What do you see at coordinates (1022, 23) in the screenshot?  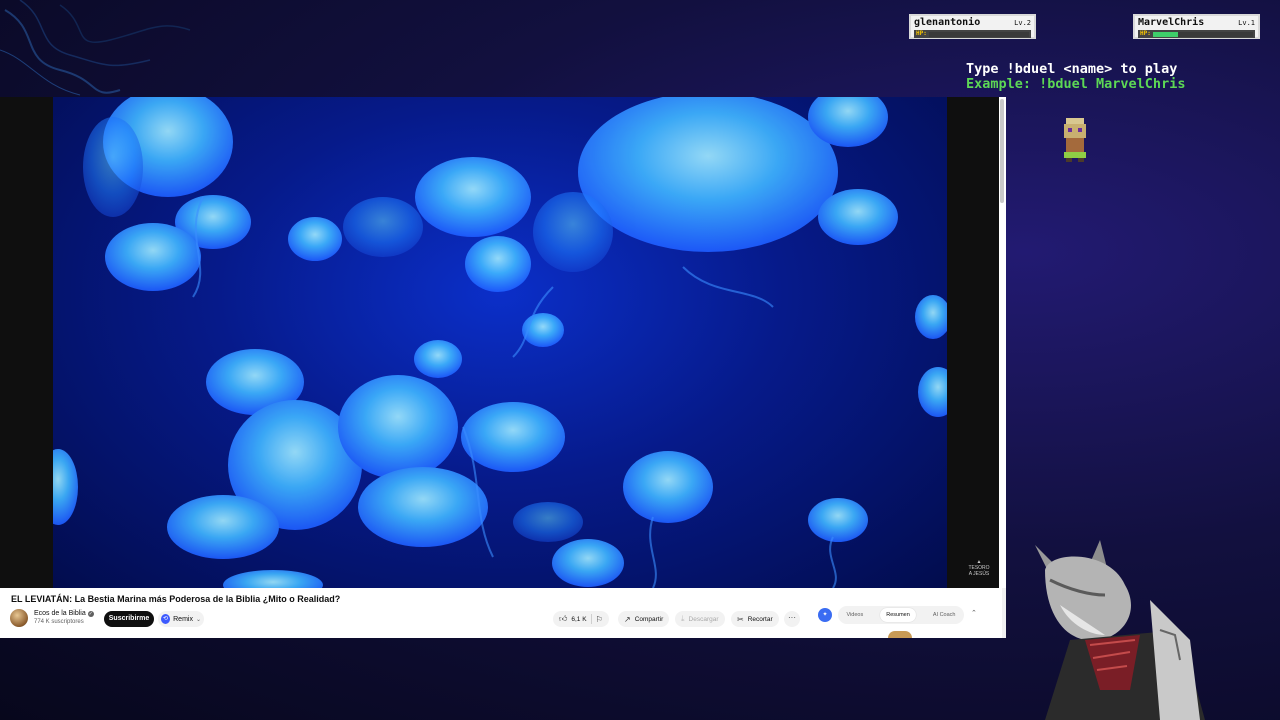 I see `player-level: Lv.2` at bounding box center [1022, 23].